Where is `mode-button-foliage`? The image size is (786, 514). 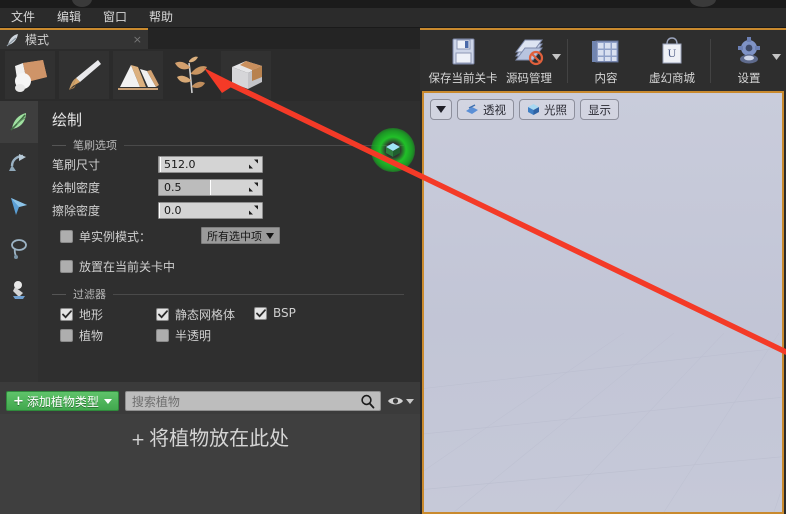
mode-button-foliage is located at coordinates (192, 75).